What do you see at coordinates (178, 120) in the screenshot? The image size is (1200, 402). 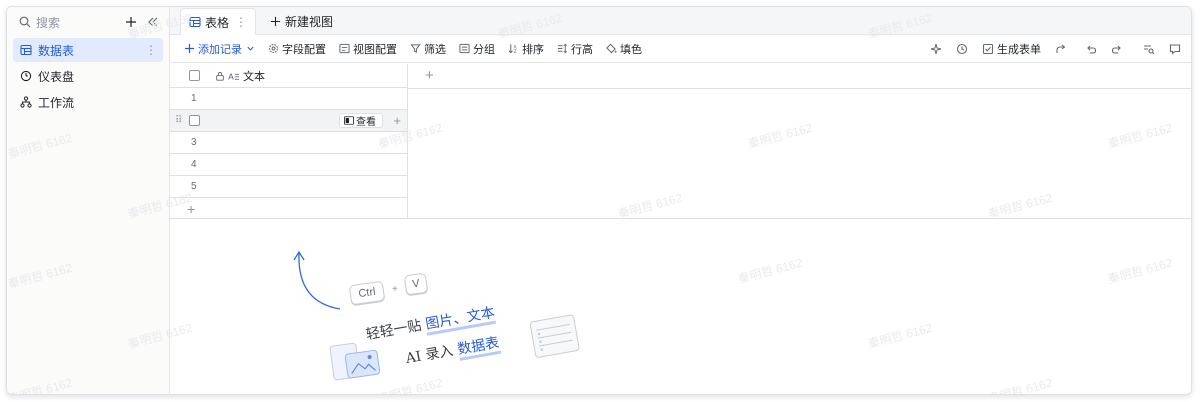 I see `drag-handle-icon: ⠿` at bounding box center [178, 120].